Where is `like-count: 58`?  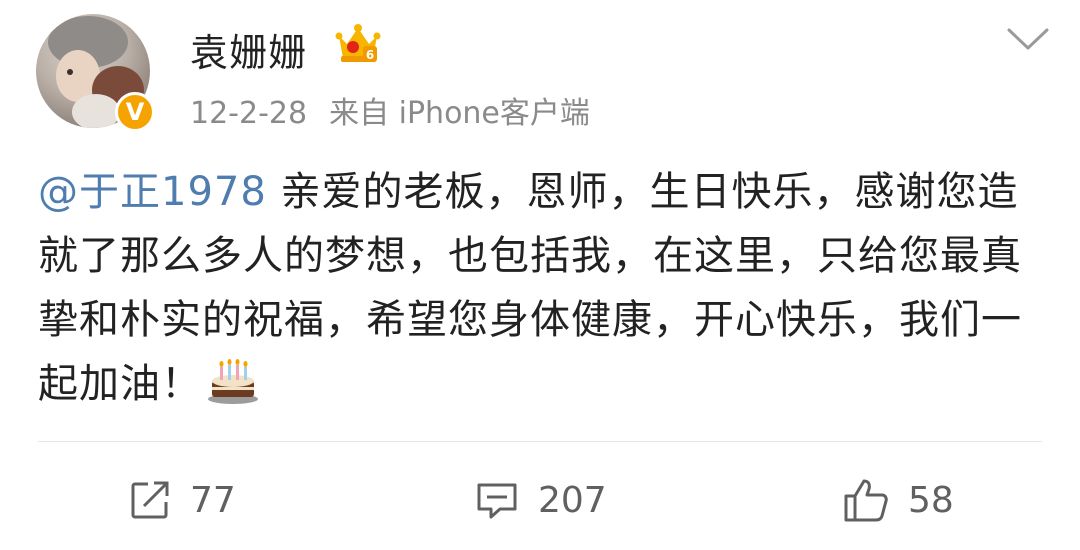
like-count: 58 is located at coordinates (931, 500).